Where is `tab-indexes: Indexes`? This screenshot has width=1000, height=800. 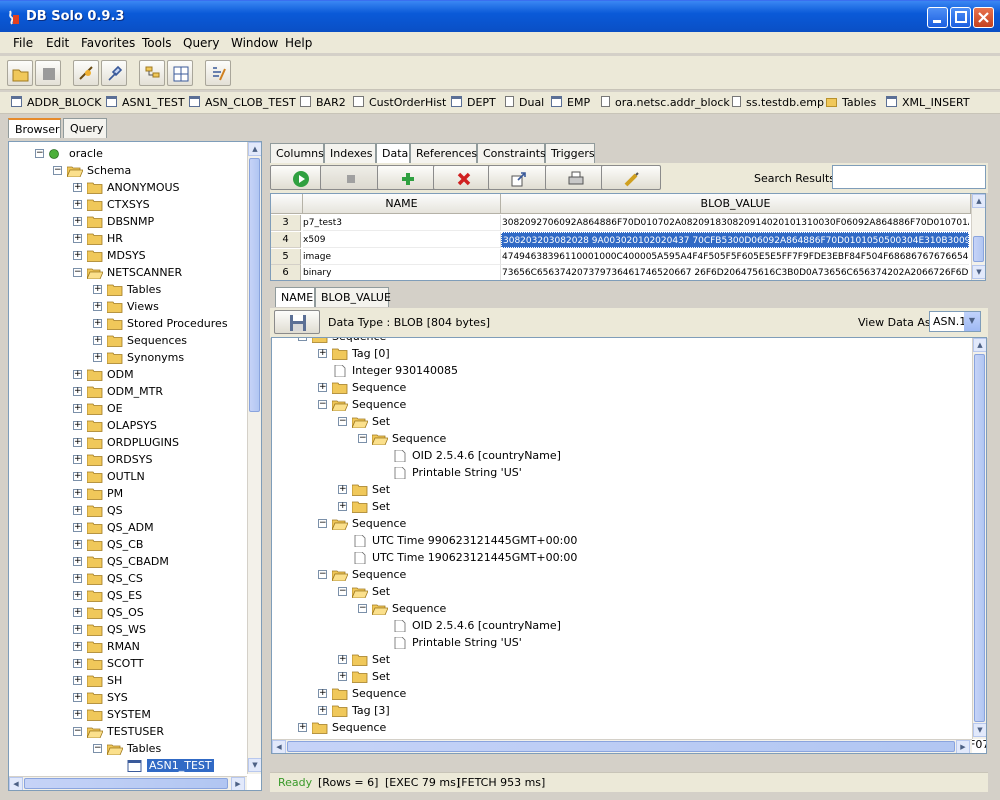 tab-indexes: Indexes is located at coordinates (350, 153).